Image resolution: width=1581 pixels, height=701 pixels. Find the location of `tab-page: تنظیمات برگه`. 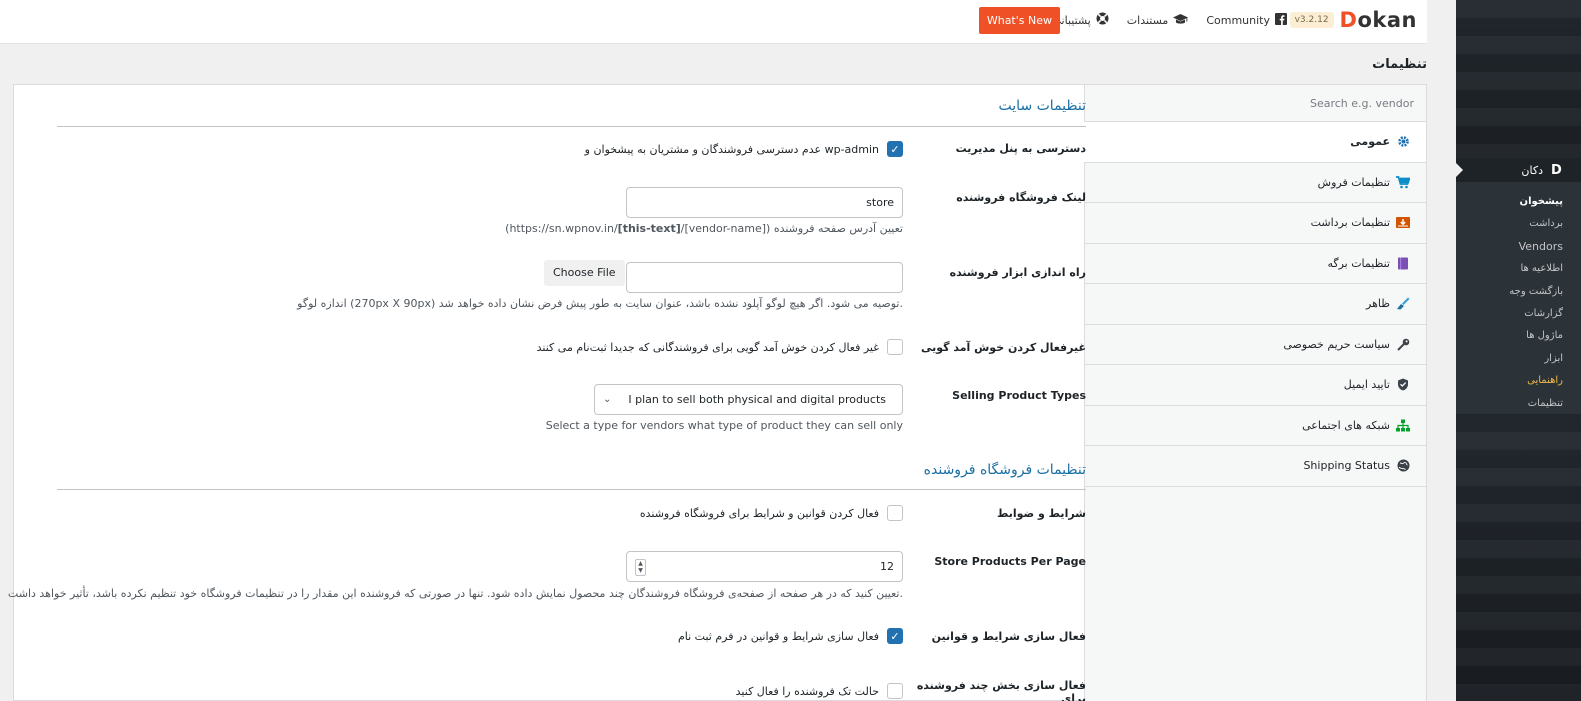

tab-page: تنظیمات برگه is located at coordinates (1255, 264).